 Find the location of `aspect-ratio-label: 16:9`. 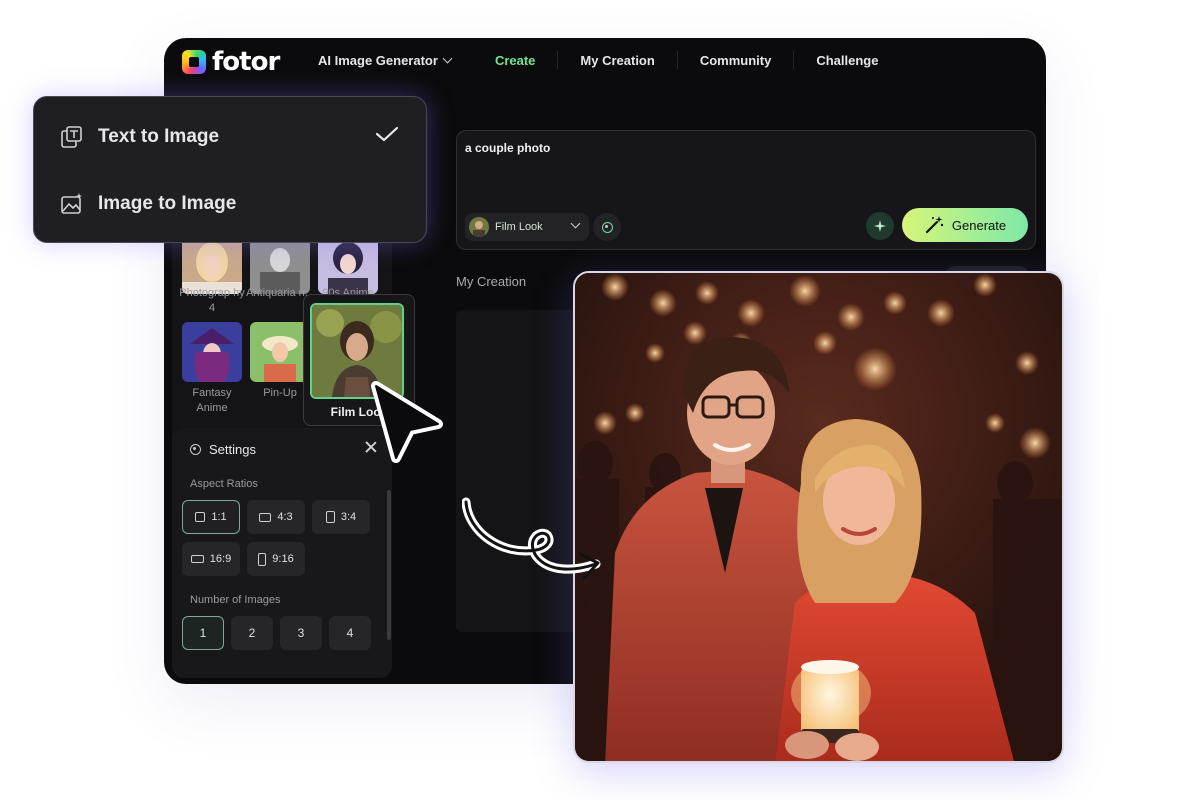

aspect-ratio-label: 16:9 is located at coordinates (220, 559).